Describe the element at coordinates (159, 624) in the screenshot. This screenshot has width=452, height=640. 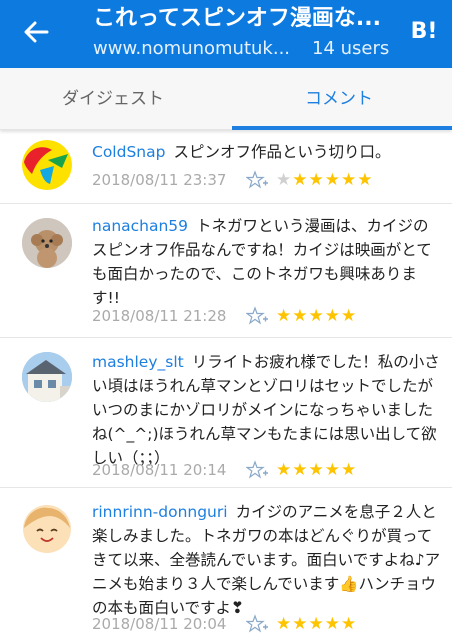
I see `comment-date: 2018/08/11 20:04` at that location.